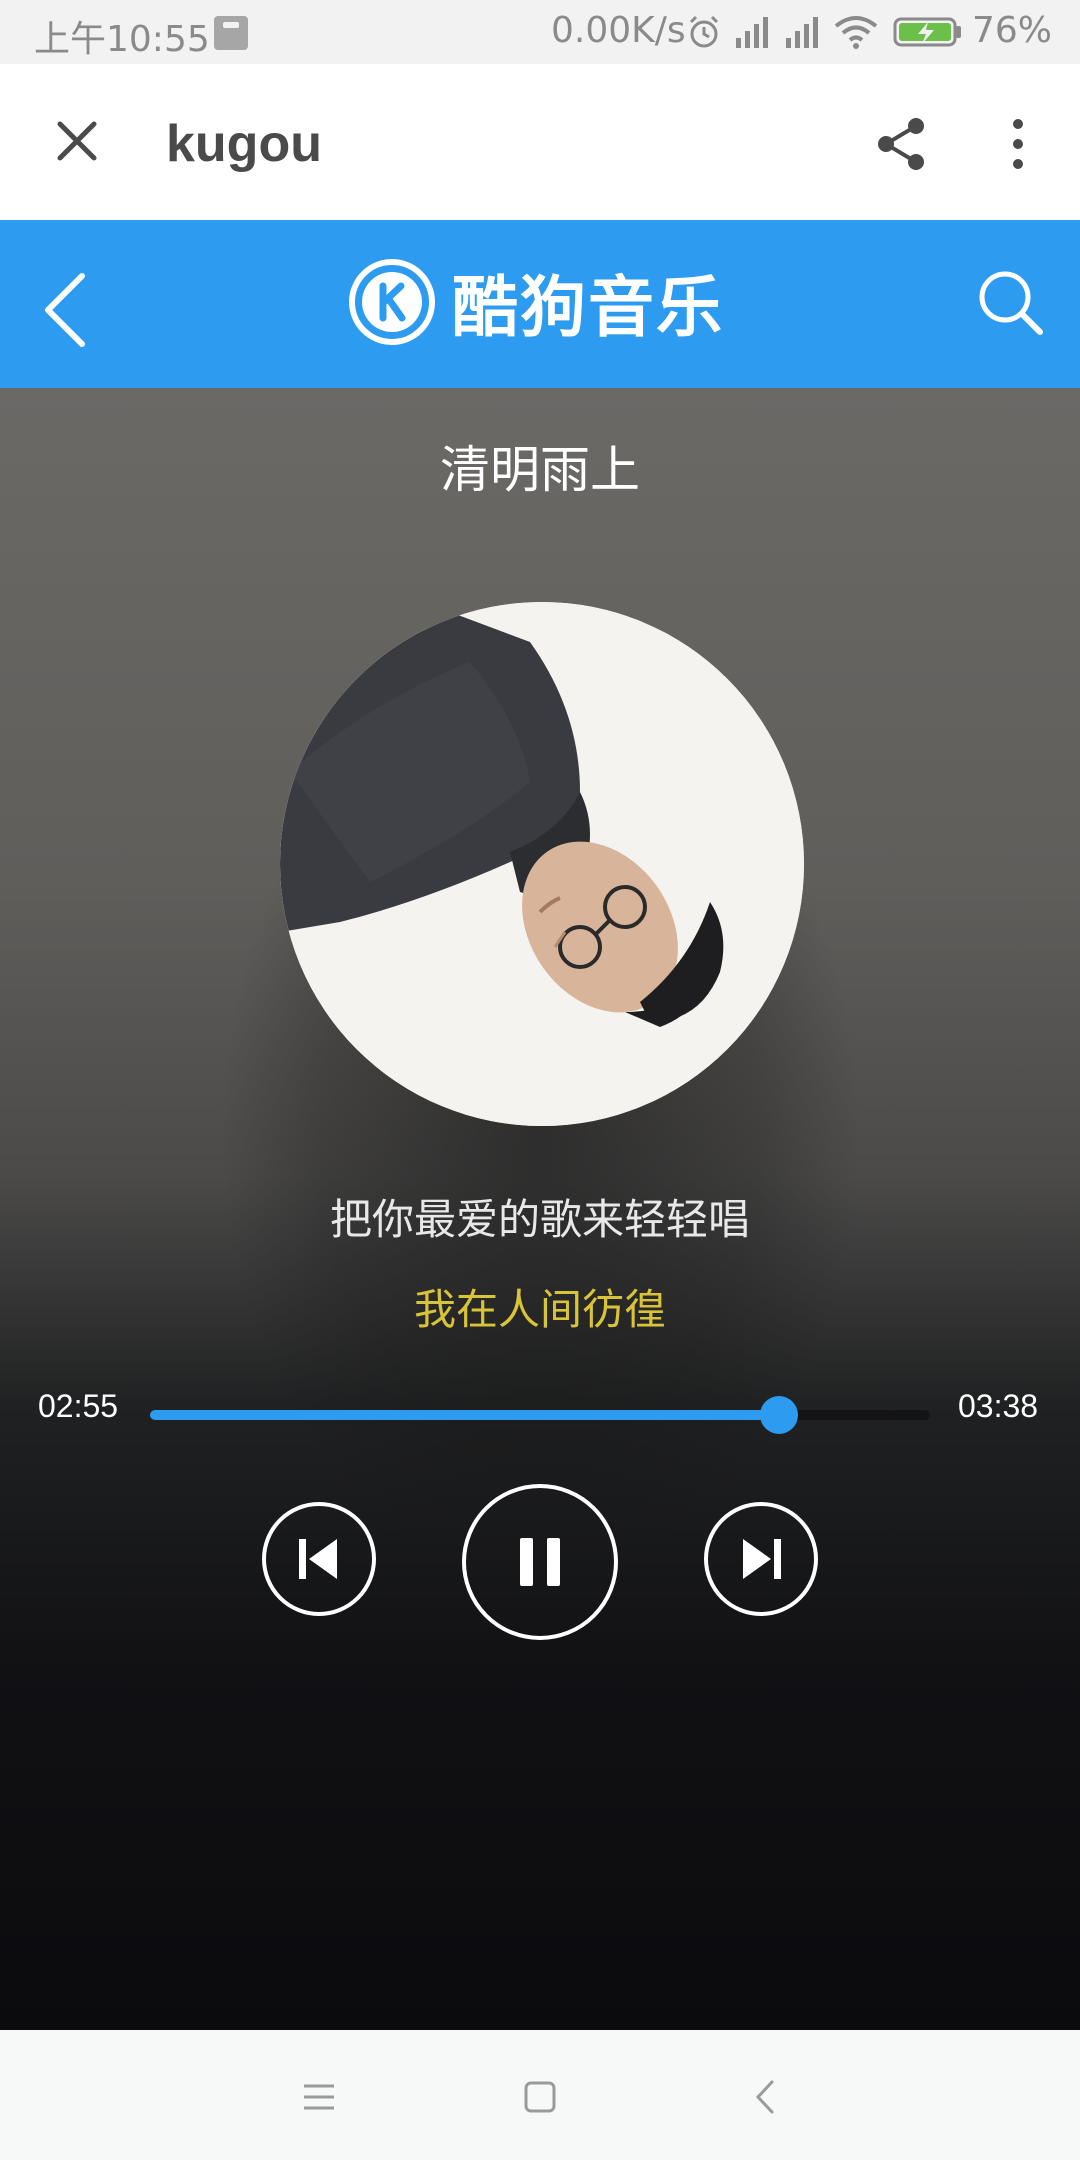 The width and height of the screenshot is (1080, 2160). Describe the element at coordinates (1010, 302) in the screenshot. I see `search-icon` at that location.